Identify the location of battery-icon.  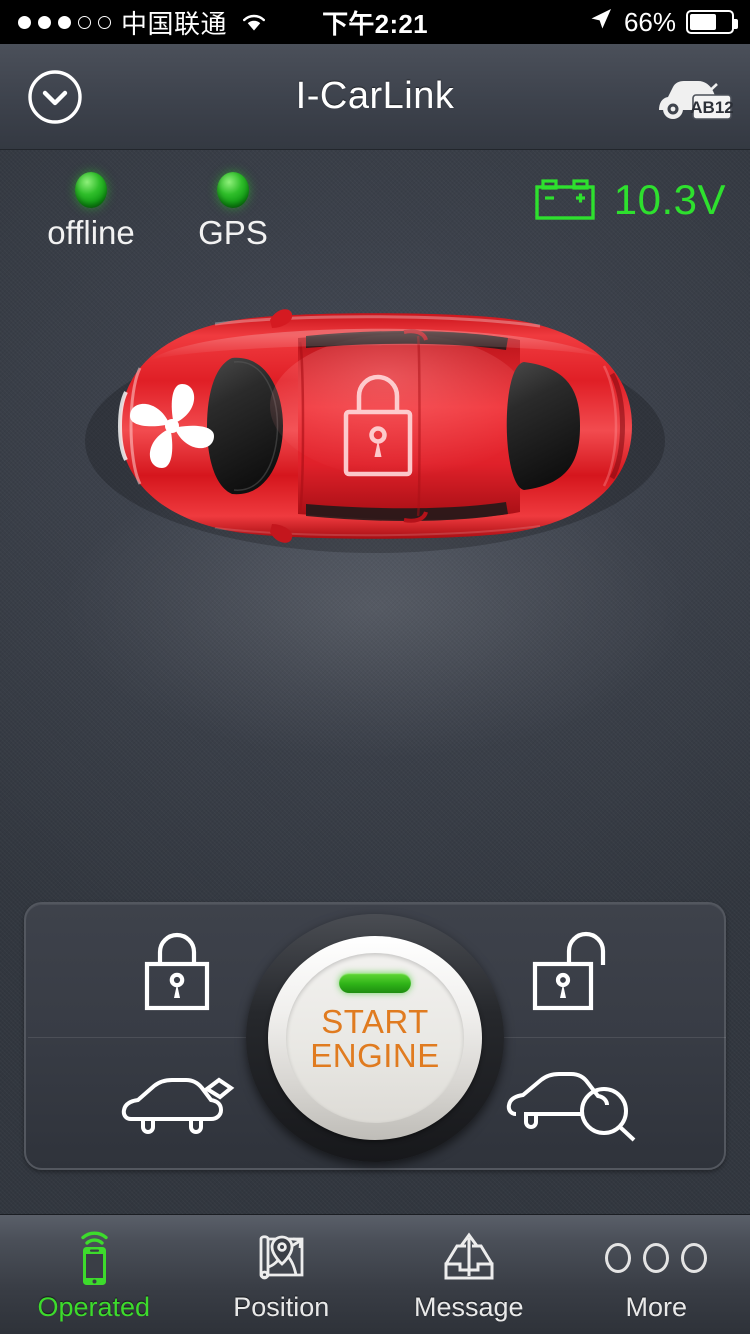
(712, 22).